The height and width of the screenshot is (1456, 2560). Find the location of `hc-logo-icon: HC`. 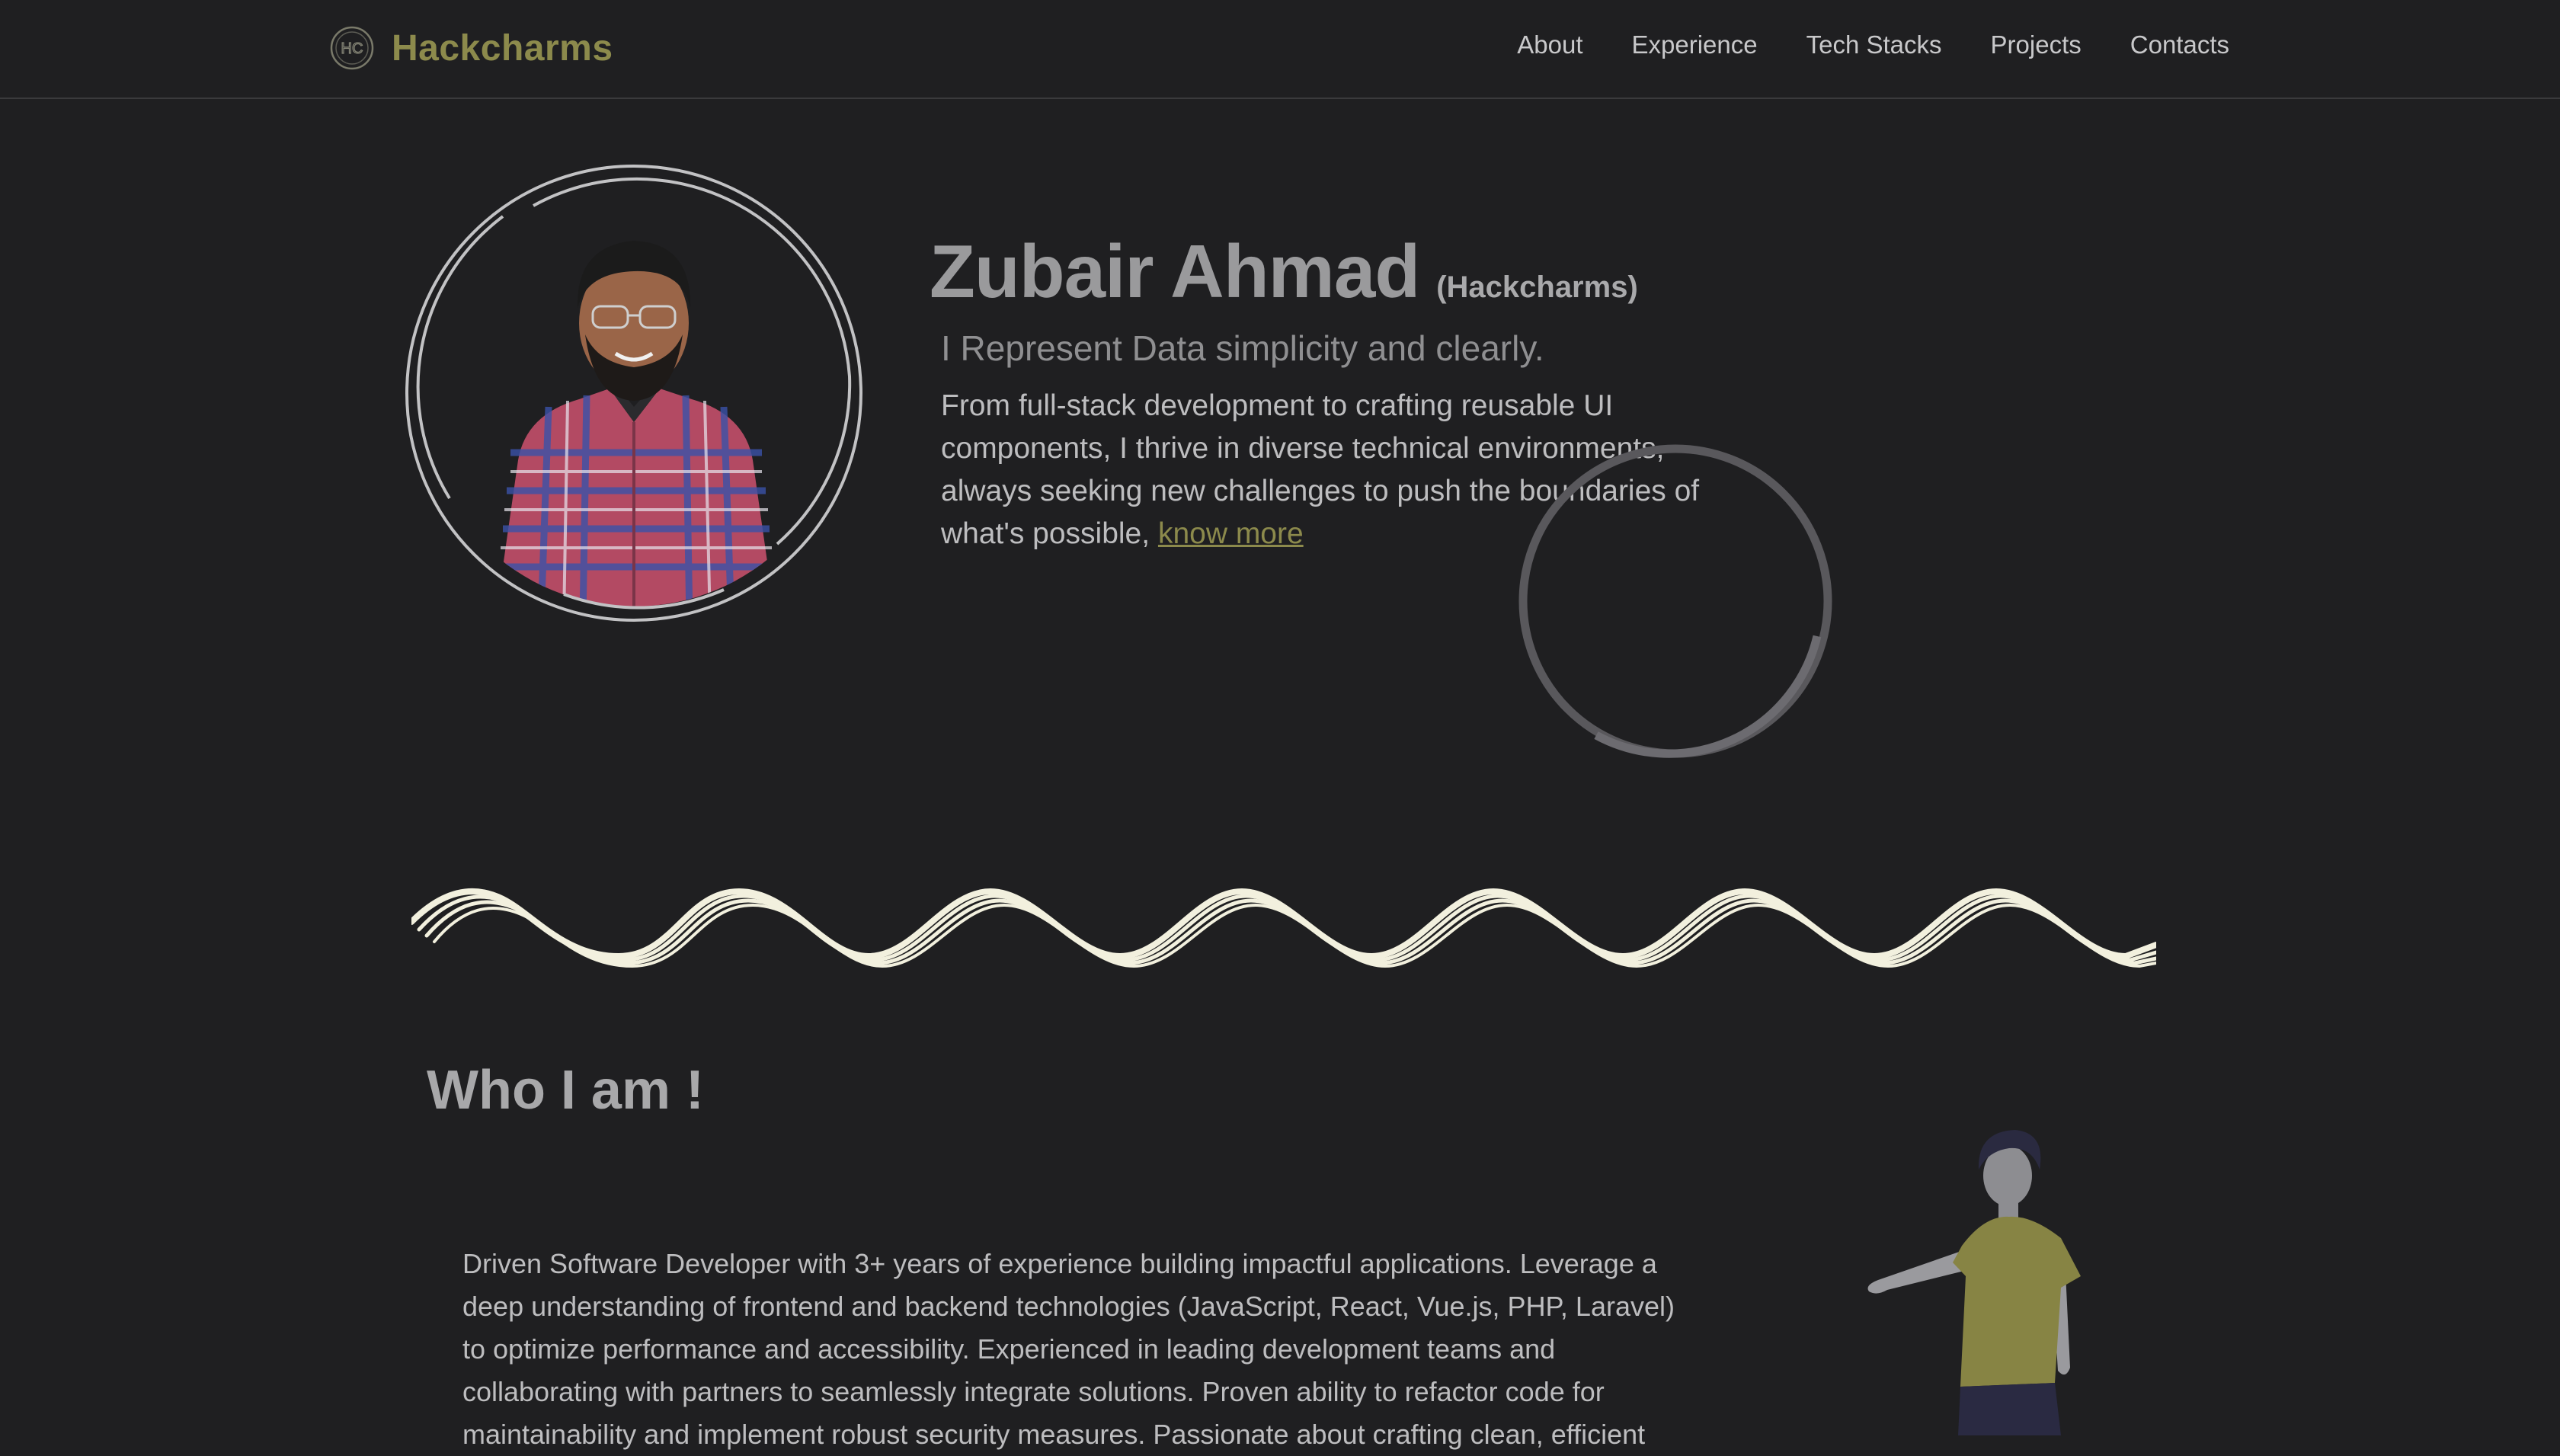

hc-logo-icon: HC is located at coordinates (352, 48).